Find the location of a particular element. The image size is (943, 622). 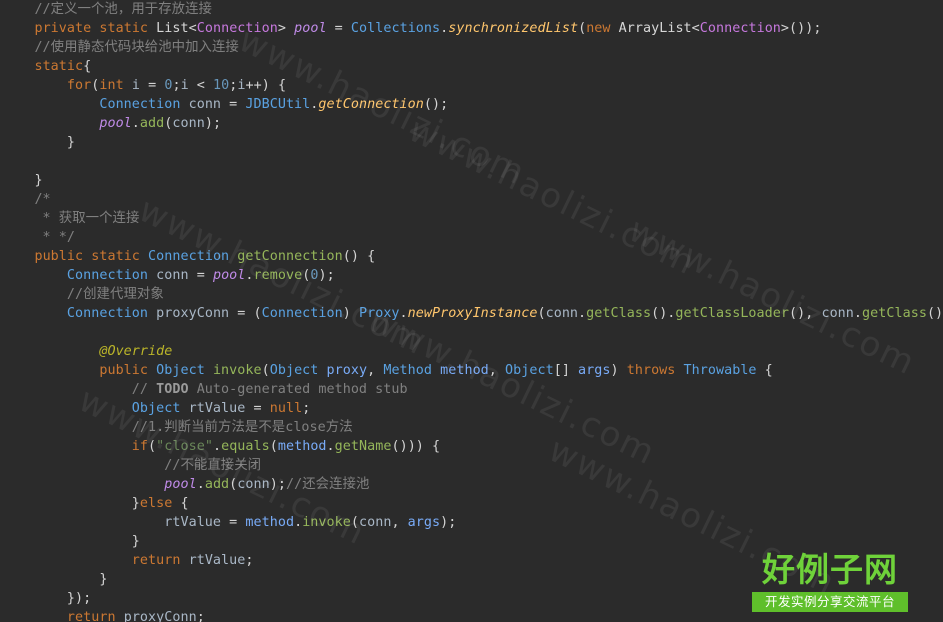

code-line: return rtValue; is located at coordinates (128, 560).